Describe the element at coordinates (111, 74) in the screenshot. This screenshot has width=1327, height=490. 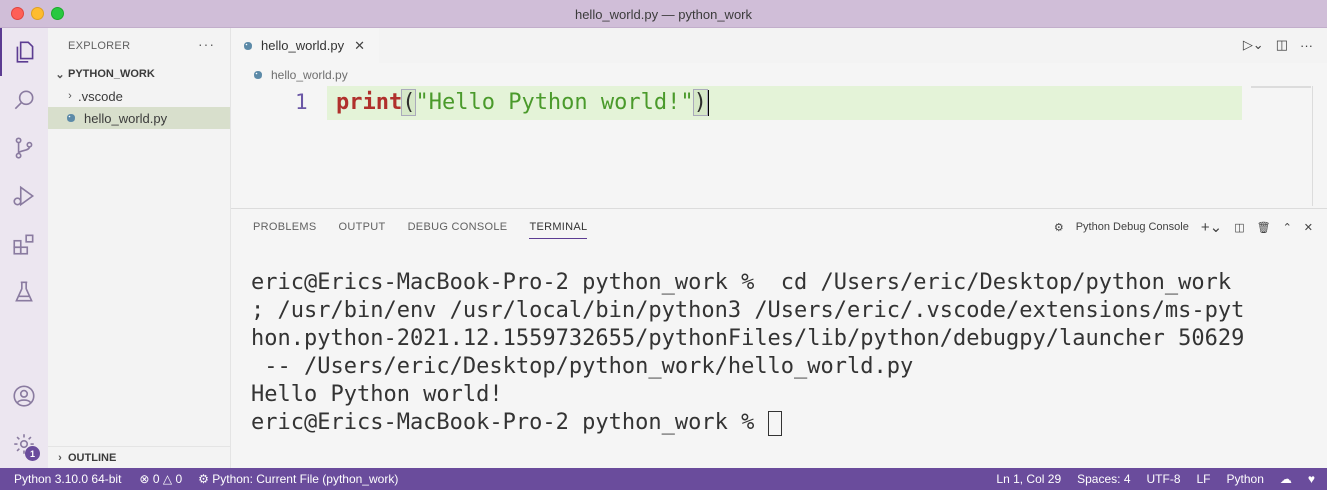
I see `folder-label: PYTHON_WORK` at that location.